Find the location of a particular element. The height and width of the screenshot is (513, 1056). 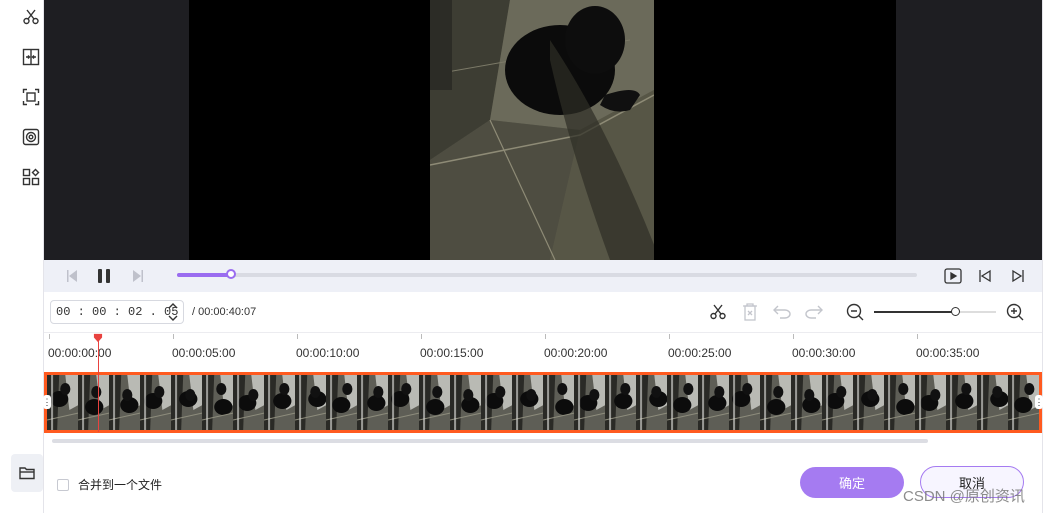

prev-frame-icon is located at coordinates (73, 276).